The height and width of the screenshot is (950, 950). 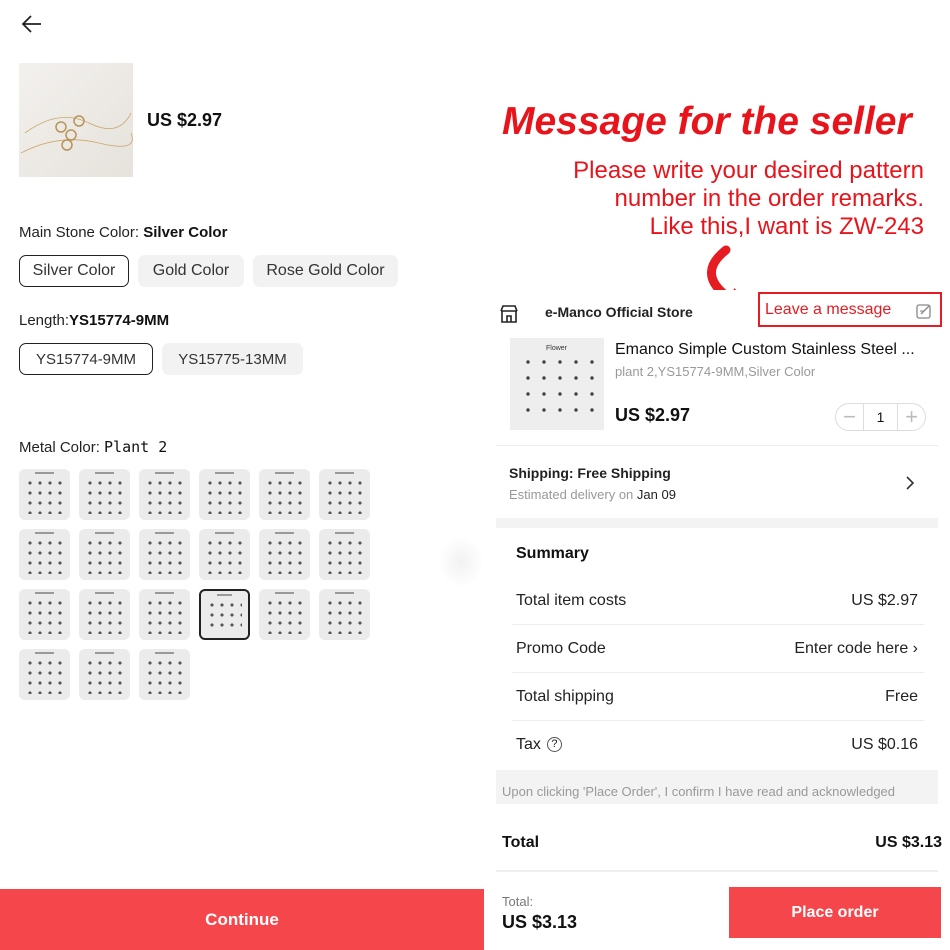 What do you see at coordinates (911, 417) in the screenshot?
I see `increase-quantity-button: +` at bounding box center [911, 417].